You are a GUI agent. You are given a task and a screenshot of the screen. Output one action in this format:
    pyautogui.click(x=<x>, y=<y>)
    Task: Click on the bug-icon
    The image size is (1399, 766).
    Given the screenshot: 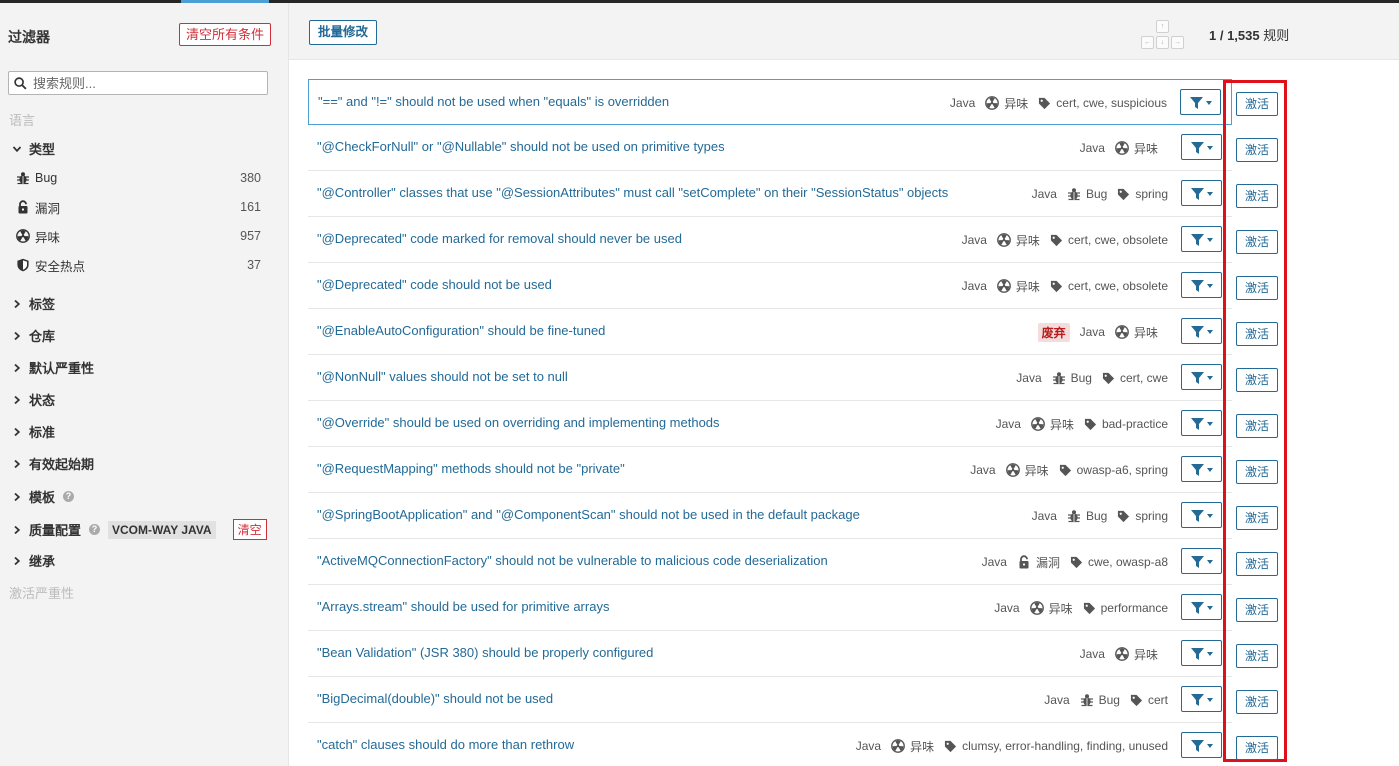 What is the action you would take?
    pyautogui.click(x=1073, y=516)
    